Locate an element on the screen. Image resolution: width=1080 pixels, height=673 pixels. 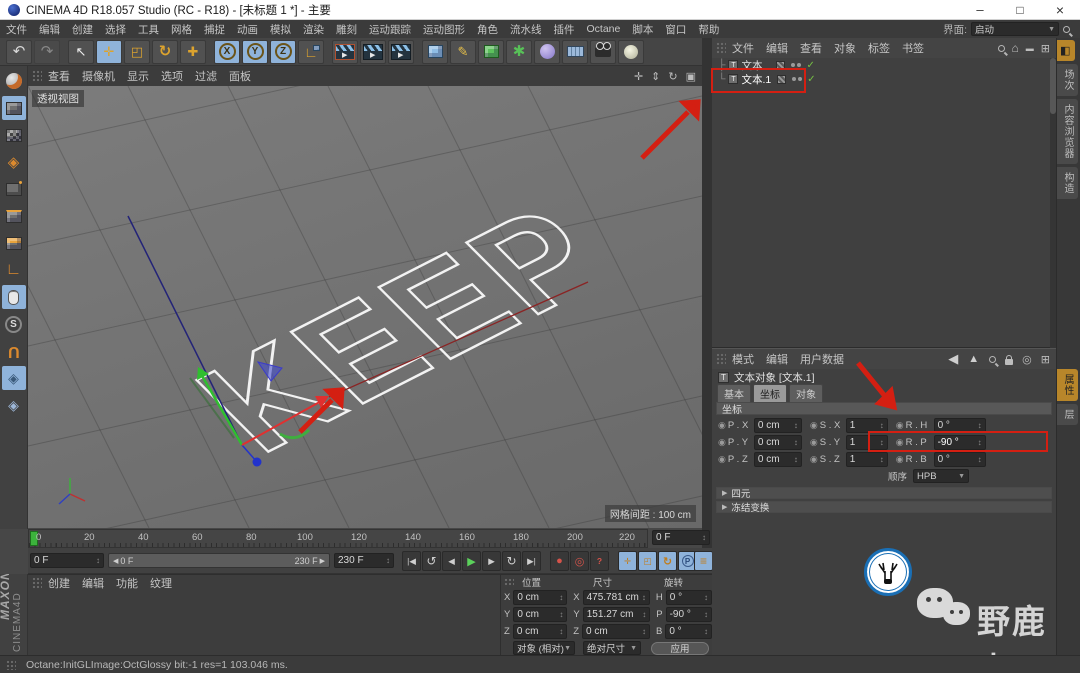
viewport-maximize-icon: ▣ is located at coordinates (691, 76).